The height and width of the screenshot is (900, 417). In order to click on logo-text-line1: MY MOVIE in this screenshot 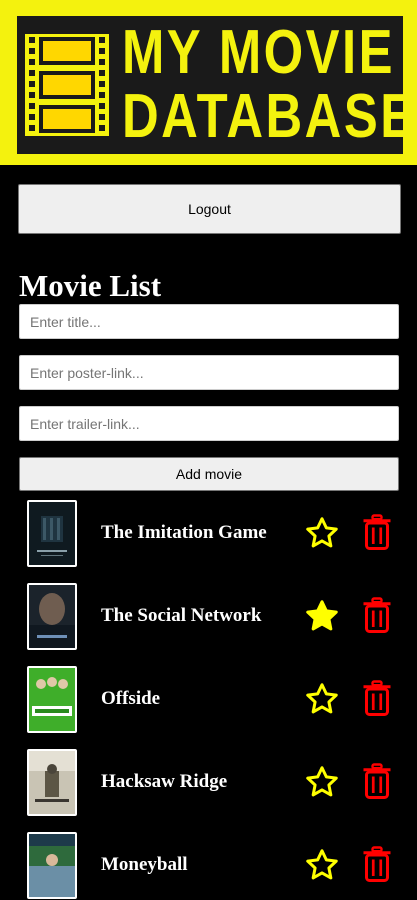, I will do `click(258, 52)`.